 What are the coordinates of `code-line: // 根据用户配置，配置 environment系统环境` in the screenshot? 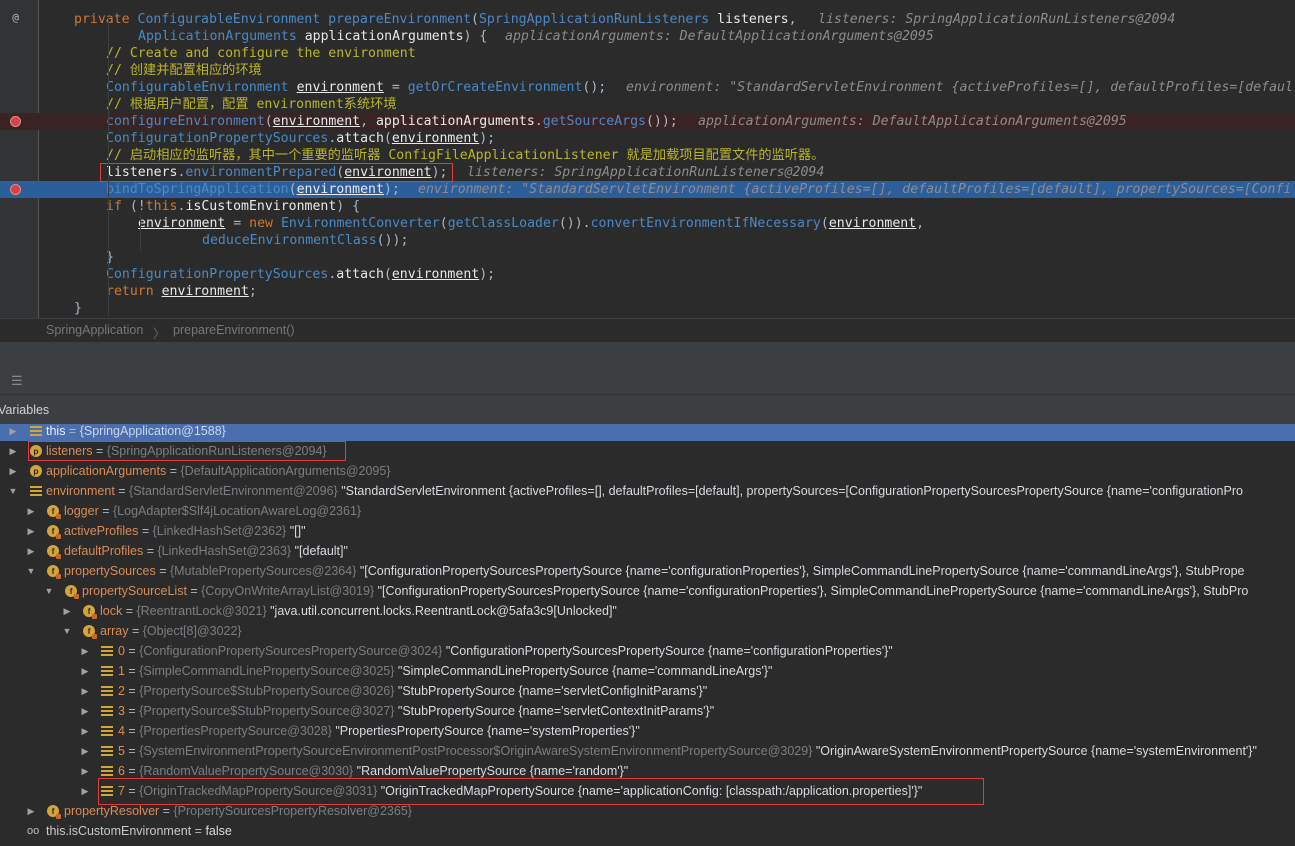 It's located at (647, 104).